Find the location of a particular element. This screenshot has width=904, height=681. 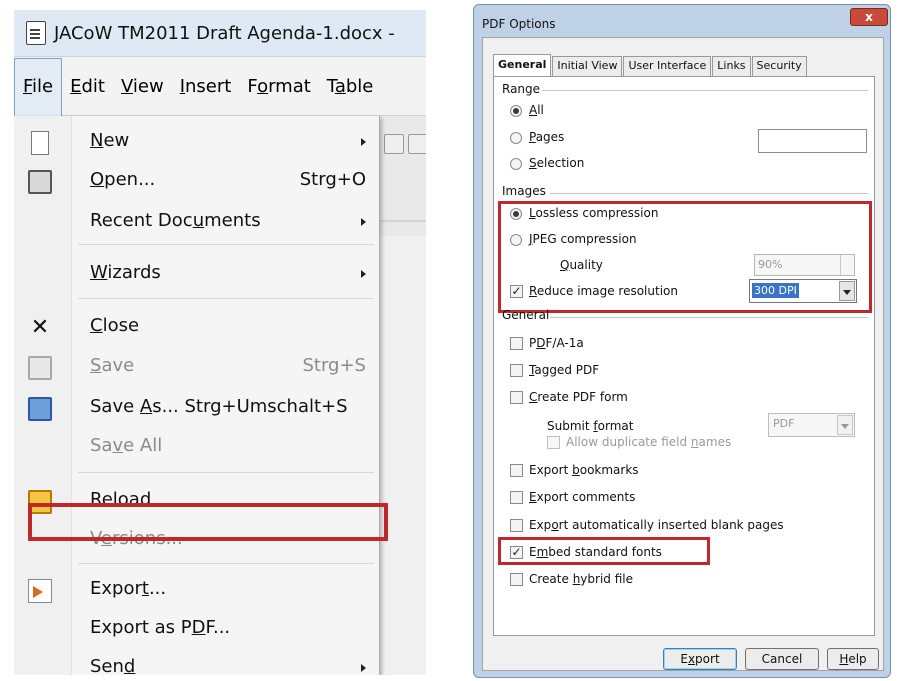

menu-item-recent-documents: Recent Documents is located at coordinates (197, 223).